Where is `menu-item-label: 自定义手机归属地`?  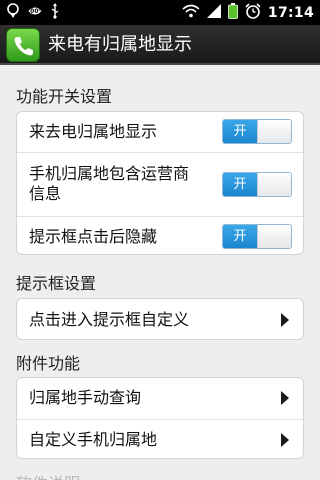 menu-item-label: 自定义手机归属地 is located at coordinates (93, 439).